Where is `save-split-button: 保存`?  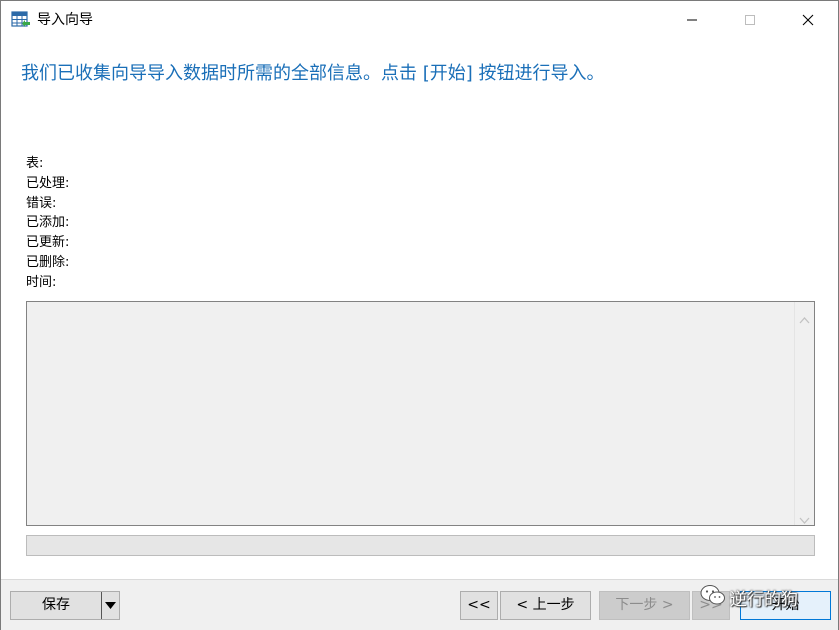 save-split-button: 保存 is located at coordinates (65, 605).